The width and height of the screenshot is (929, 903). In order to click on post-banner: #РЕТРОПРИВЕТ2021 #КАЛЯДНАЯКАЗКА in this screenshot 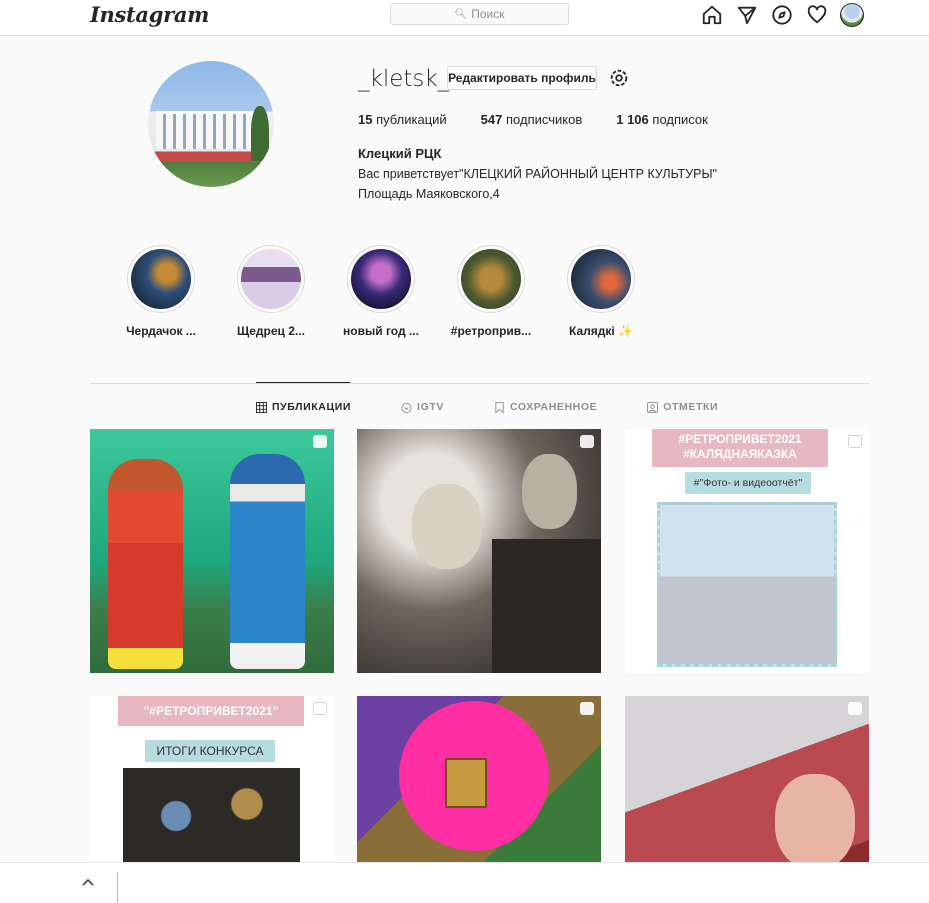, I will do `click(740, 448)`.